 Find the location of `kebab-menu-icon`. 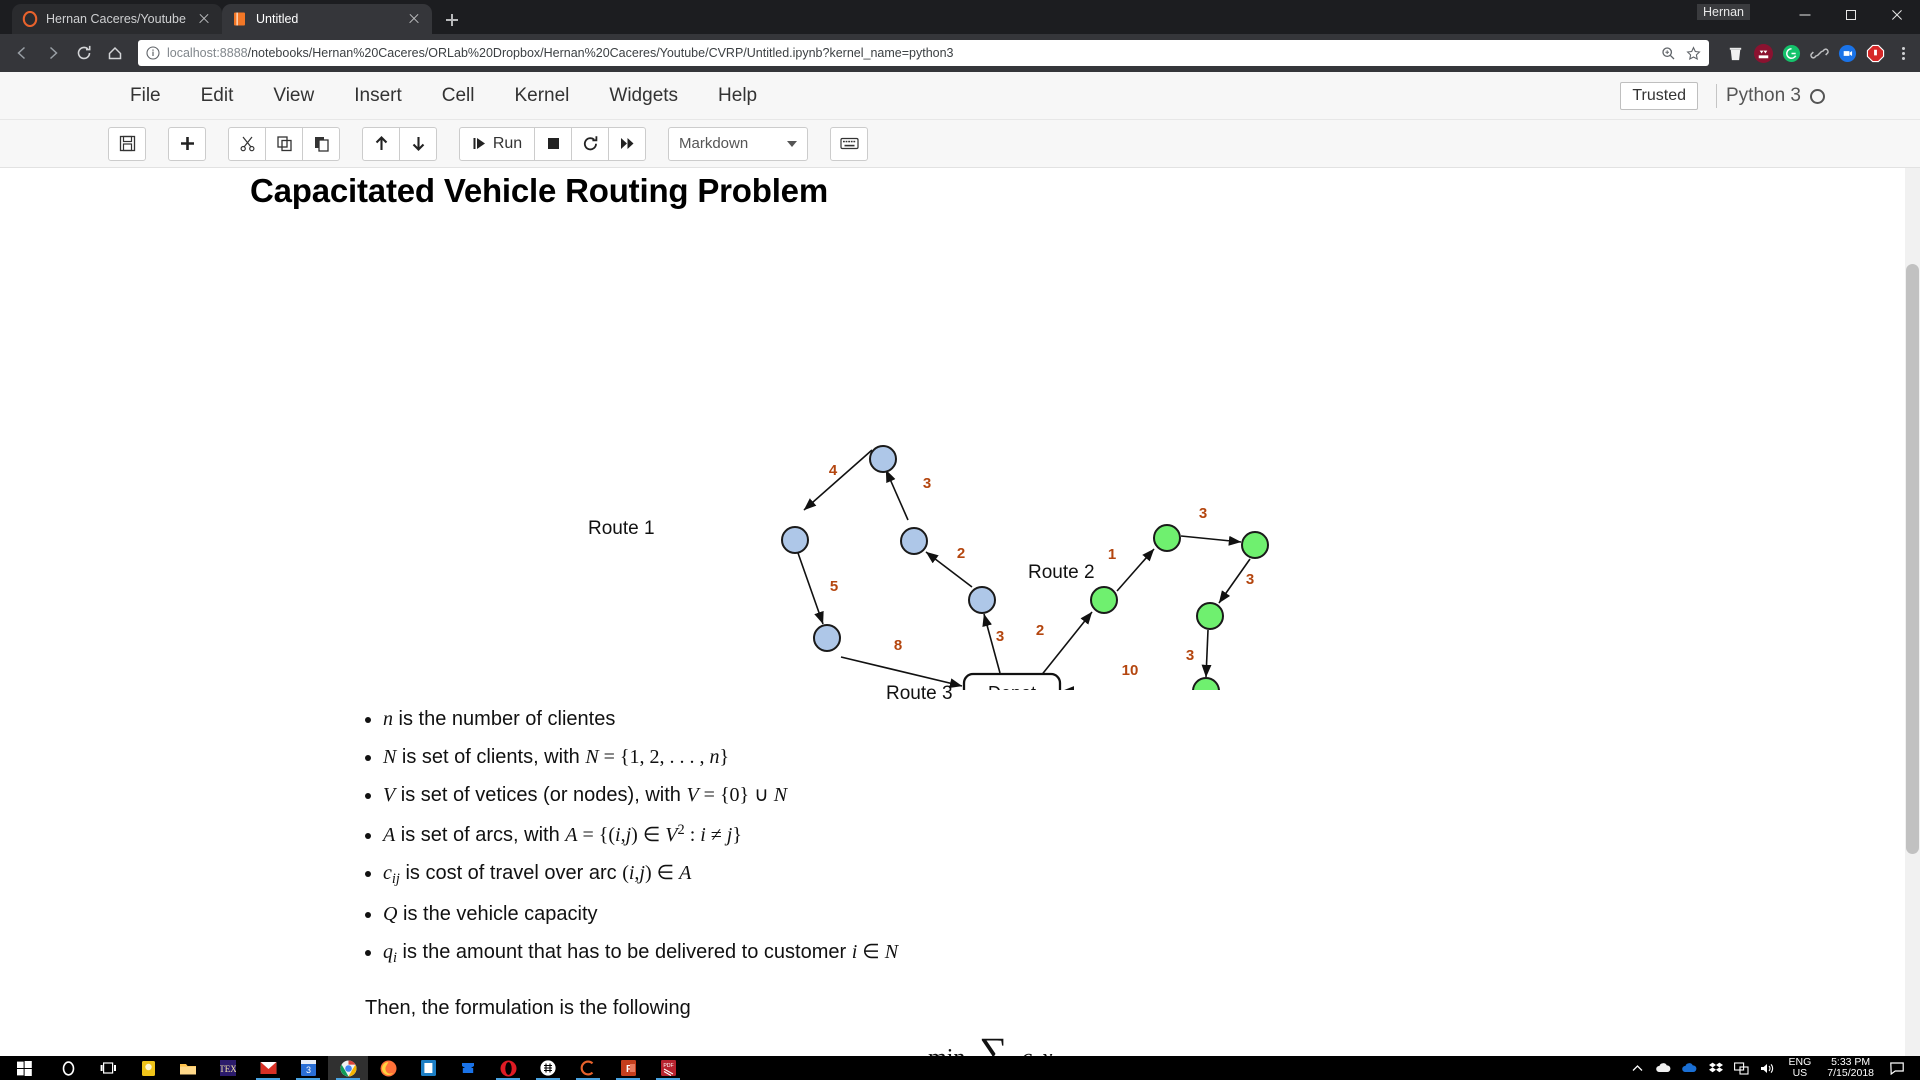

kebab-menu-icon is located at coordinates (1903, 53).